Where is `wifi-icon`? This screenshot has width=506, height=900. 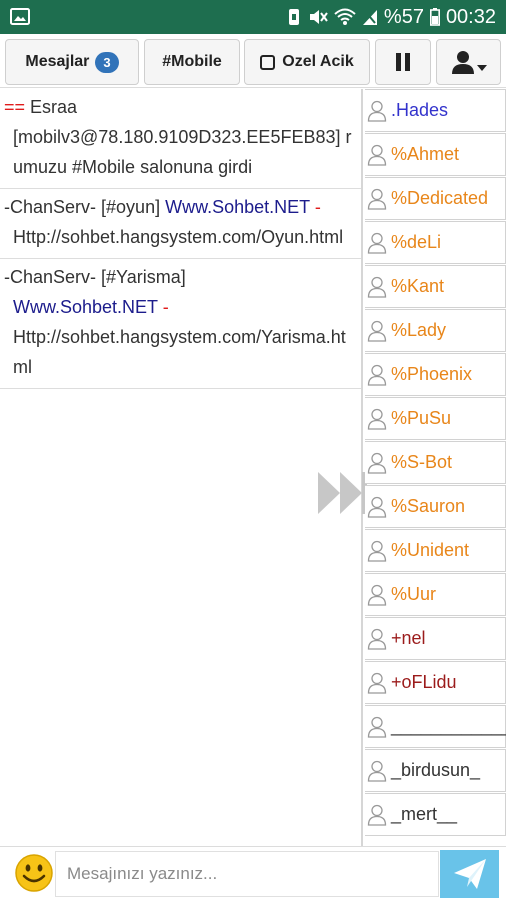 wifi-icon is located at coordinates (345, 16).